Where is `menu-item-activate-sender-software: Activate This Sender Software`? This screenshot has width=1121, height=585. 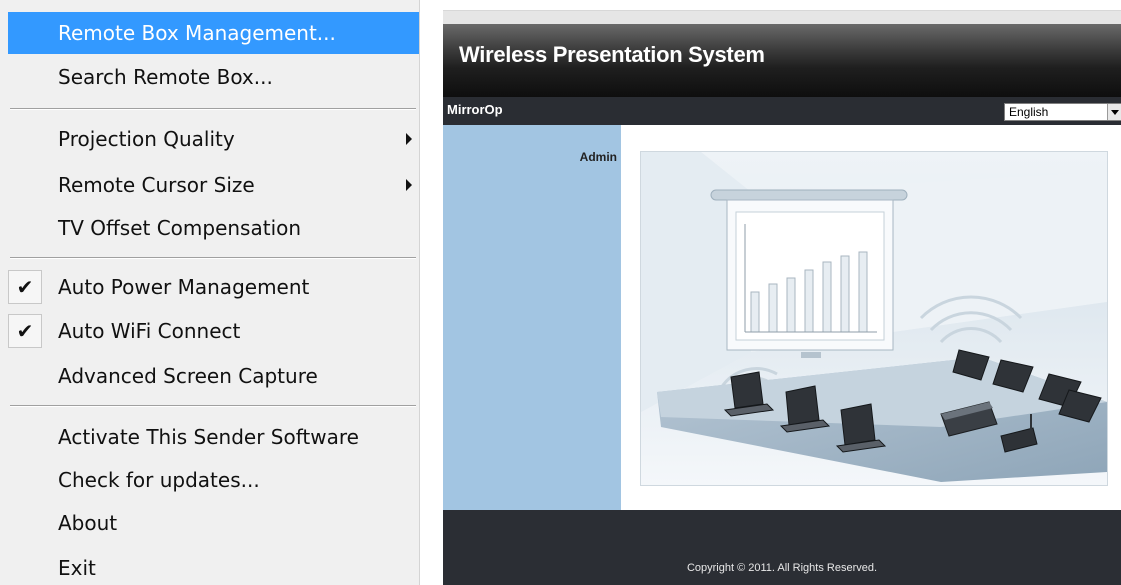
menu-item-activate-sender-software: Activate This Sender Software is located at coordinates (209, 437).